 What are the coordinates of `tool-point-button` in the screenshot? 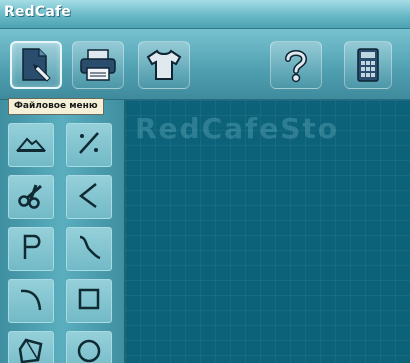 It's located at (31, 249).